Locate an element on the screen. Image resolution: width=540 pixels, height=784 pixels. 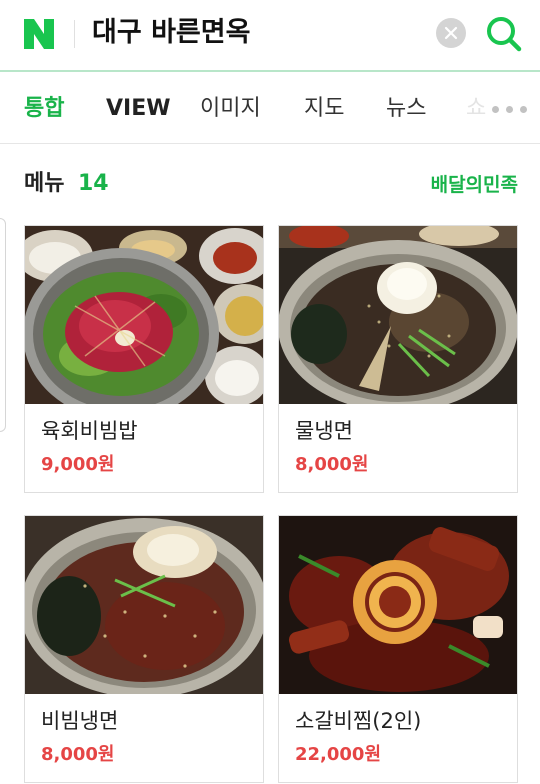
search-header: 대구 바른면옥 is located at coordinates (270, 36).